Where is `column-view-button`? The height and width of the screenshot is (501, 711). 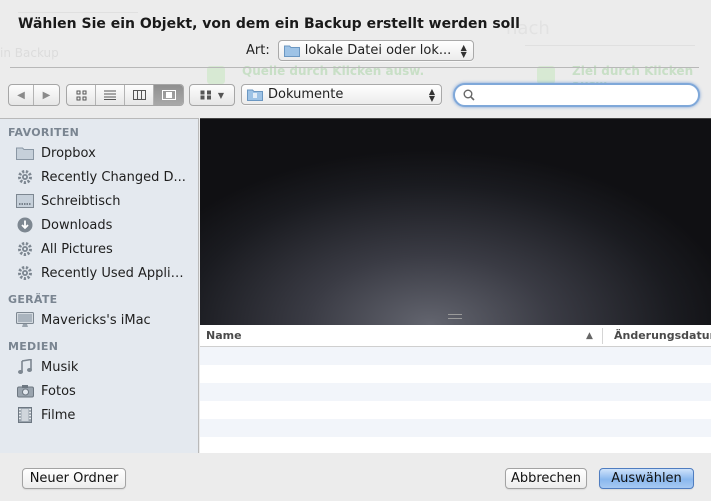
column-view-button is located at coordinates (139, 95).